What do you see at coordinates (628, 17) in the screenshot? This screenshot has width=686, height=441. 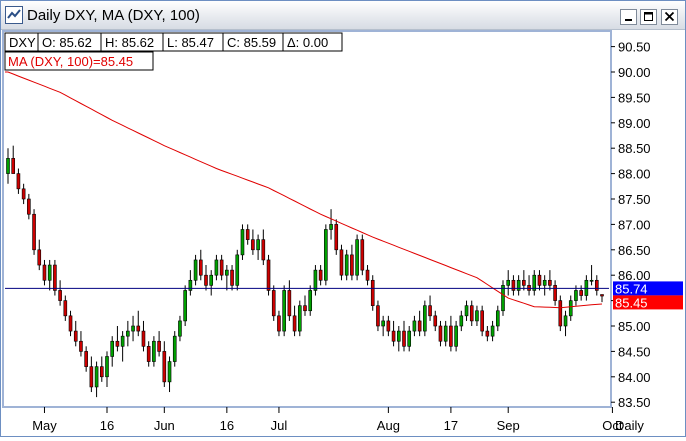 I see `minimize-button` at bounding box center [628, 17].